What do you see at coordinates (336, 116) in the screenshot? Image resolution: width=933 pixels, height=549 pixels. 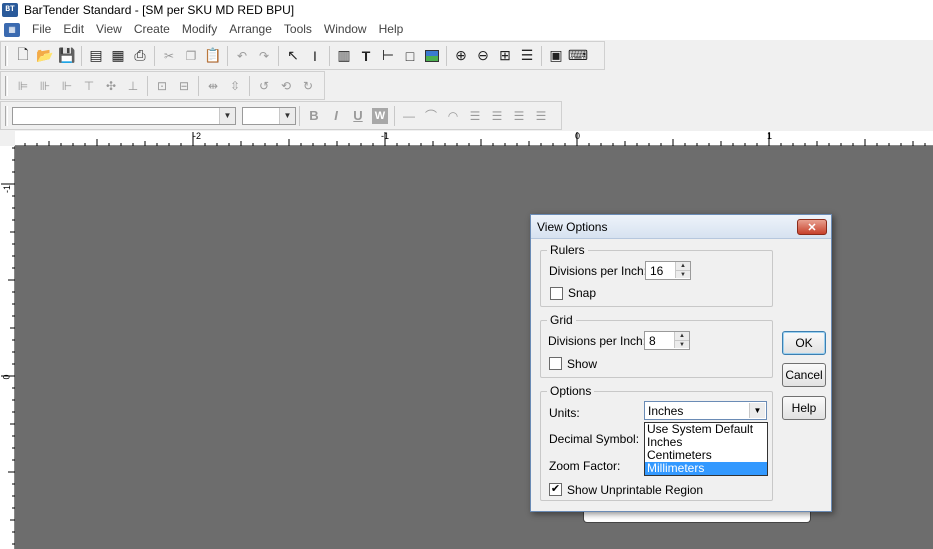 I see `italic-button: I` at bounding box center [336, 116].